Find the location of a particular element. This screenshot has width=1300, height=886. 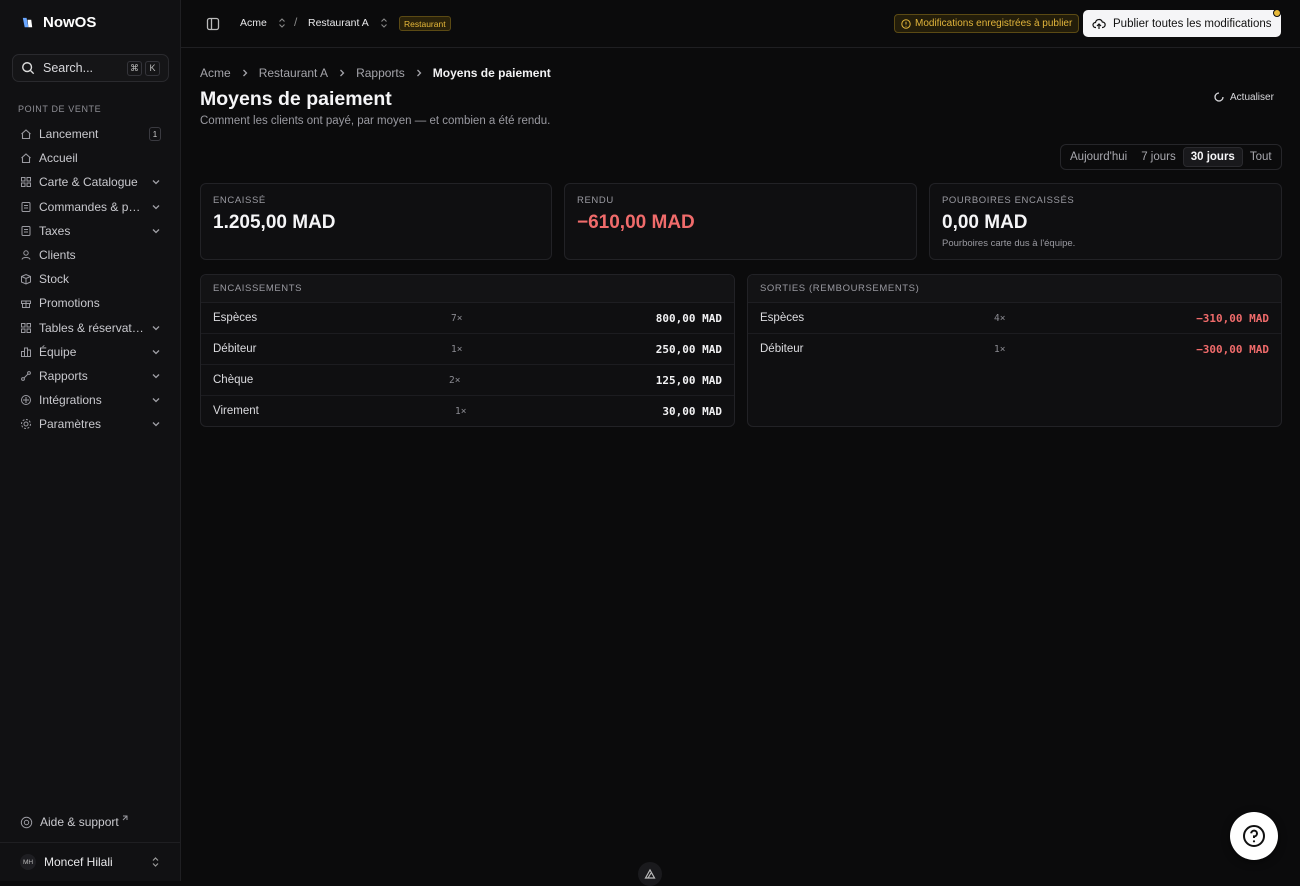

sidebar-item-promotions: Promotions is located at coordinates (90, 303).